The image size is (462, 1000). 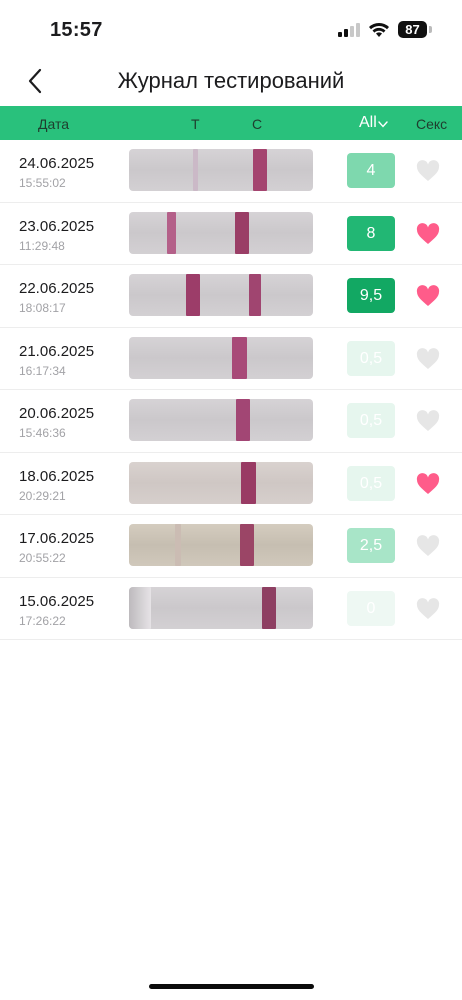 I want to click on score-badge: 2,5, so click(x=371, y=545).